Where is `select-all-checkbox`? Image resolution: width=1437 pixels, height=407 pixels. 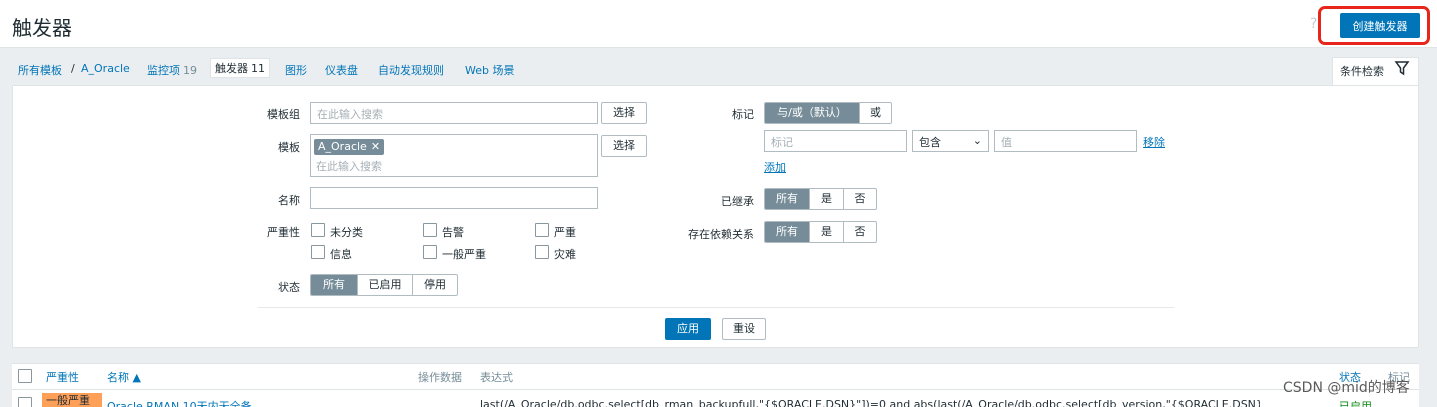
select-all-checkbox is located at coordinates (25, 376).